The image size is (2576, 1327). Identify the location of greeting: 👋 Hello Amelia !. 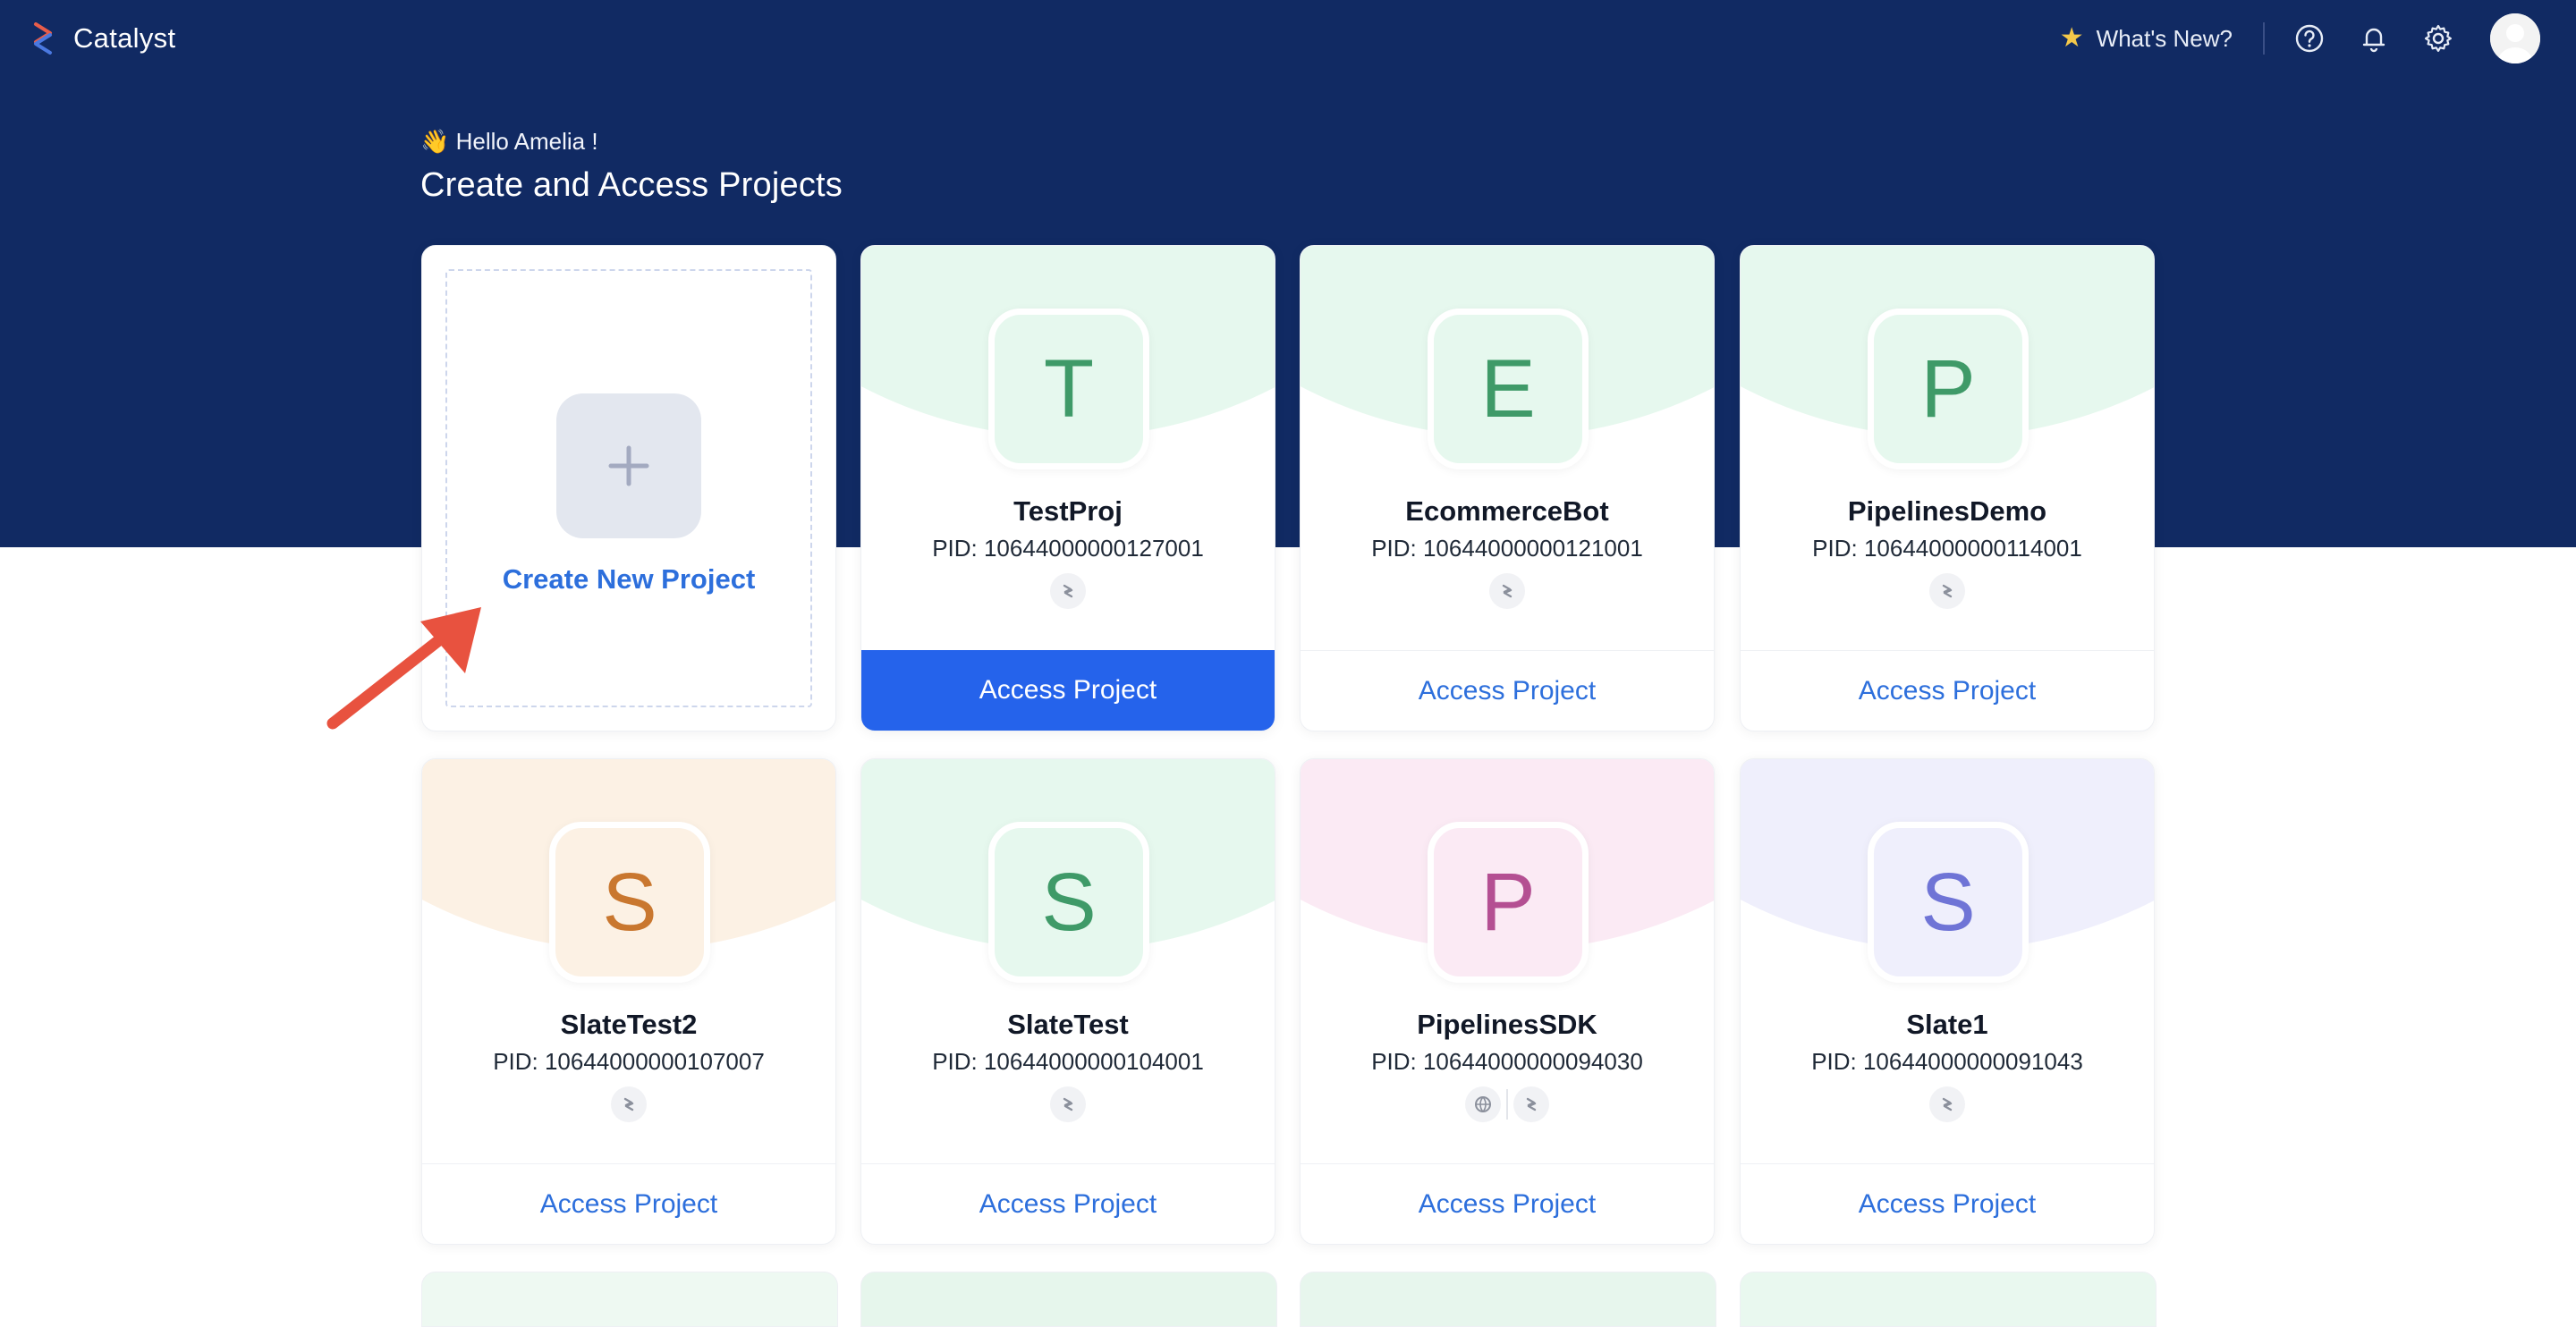
(509, 141).